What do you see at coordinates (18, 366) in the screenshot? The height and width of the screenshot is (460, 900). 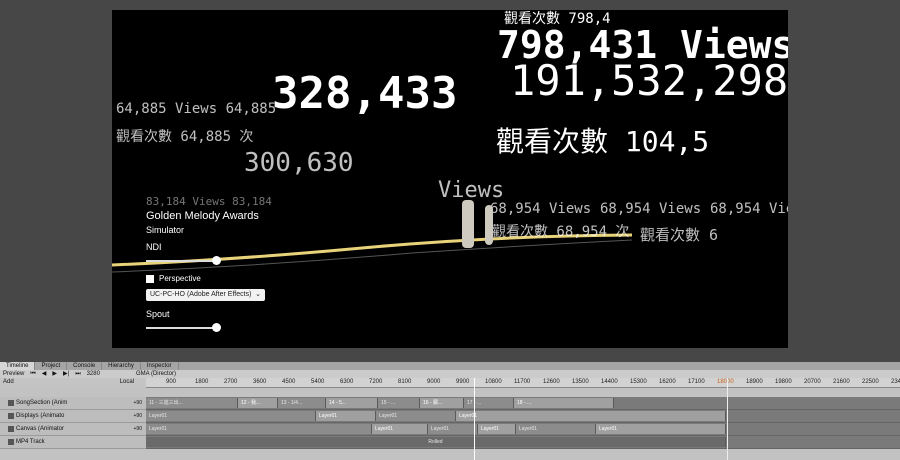 I see `tab-timeline: Timeline` at bounding box center [18, 366].